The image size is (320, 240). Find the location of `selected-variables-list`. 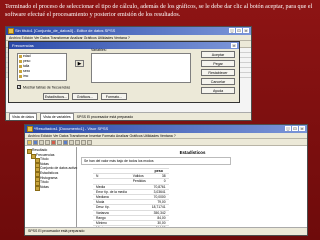

selected-variables-list is located at coordinates (141, 68).